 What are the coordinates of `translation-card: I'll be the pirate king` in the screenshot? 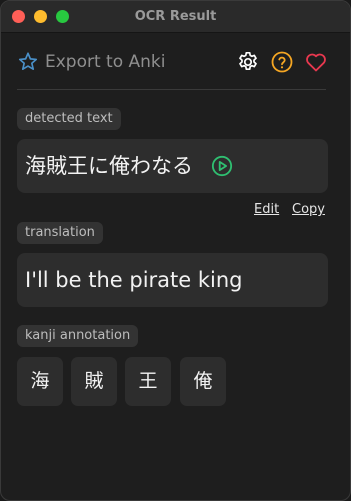 It's located at (172, 280).